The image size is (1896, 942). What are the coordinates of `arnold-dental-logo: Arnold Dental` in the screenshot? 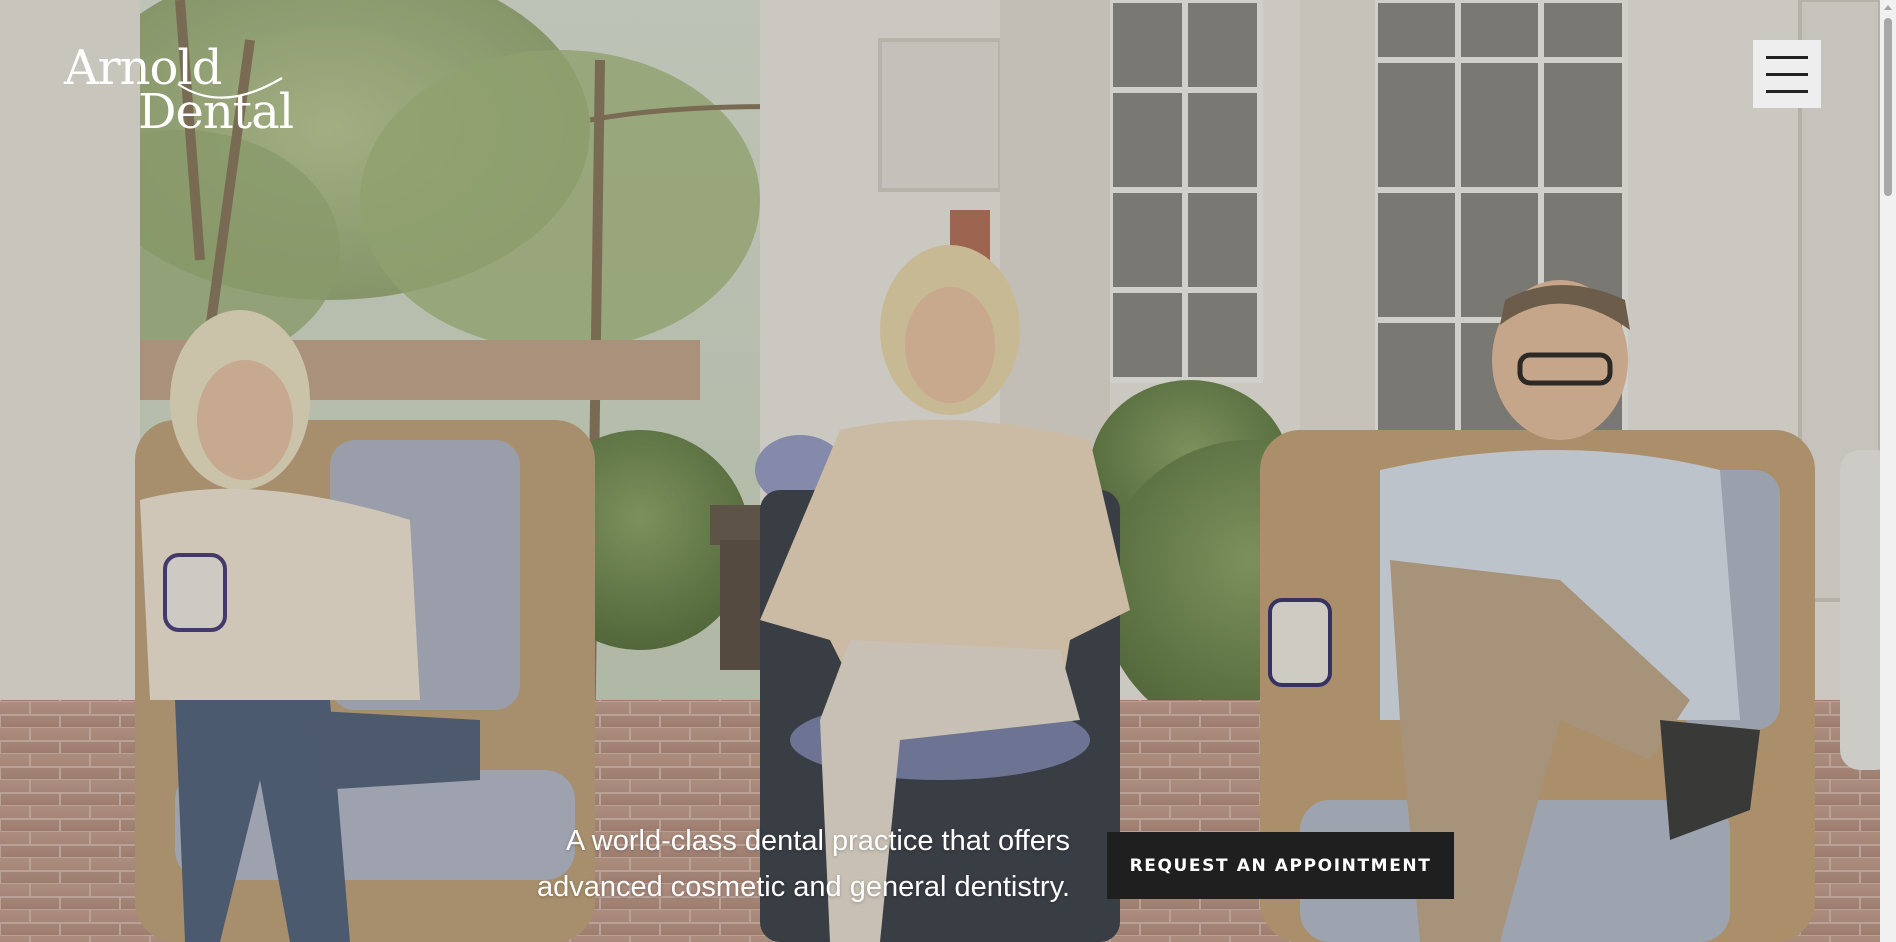 It's located at (179, 95).